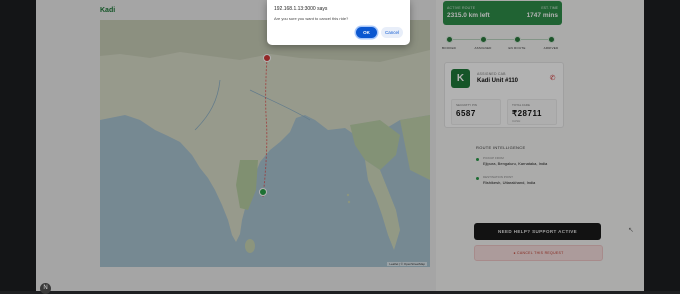 This screenshot has height=294, width=680. What do you see at coordinates (366, 32) in the screenshot?
I see `dialog-ok-button: OK` at bounding box center [366, 32].